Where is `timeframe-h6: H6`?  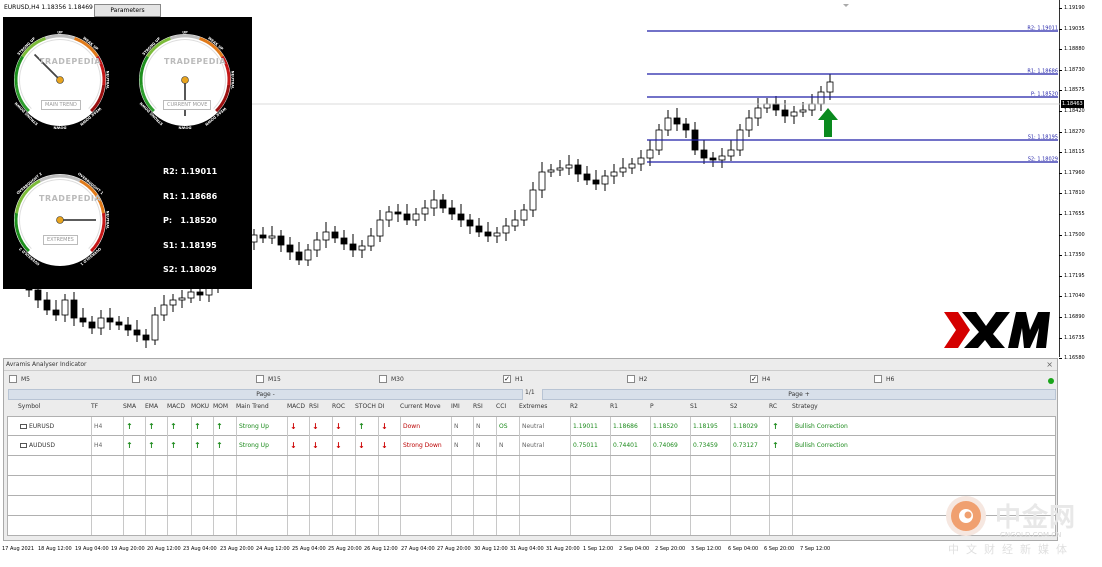 timeframe-h6: H6 is located at coordinates (884, 379).